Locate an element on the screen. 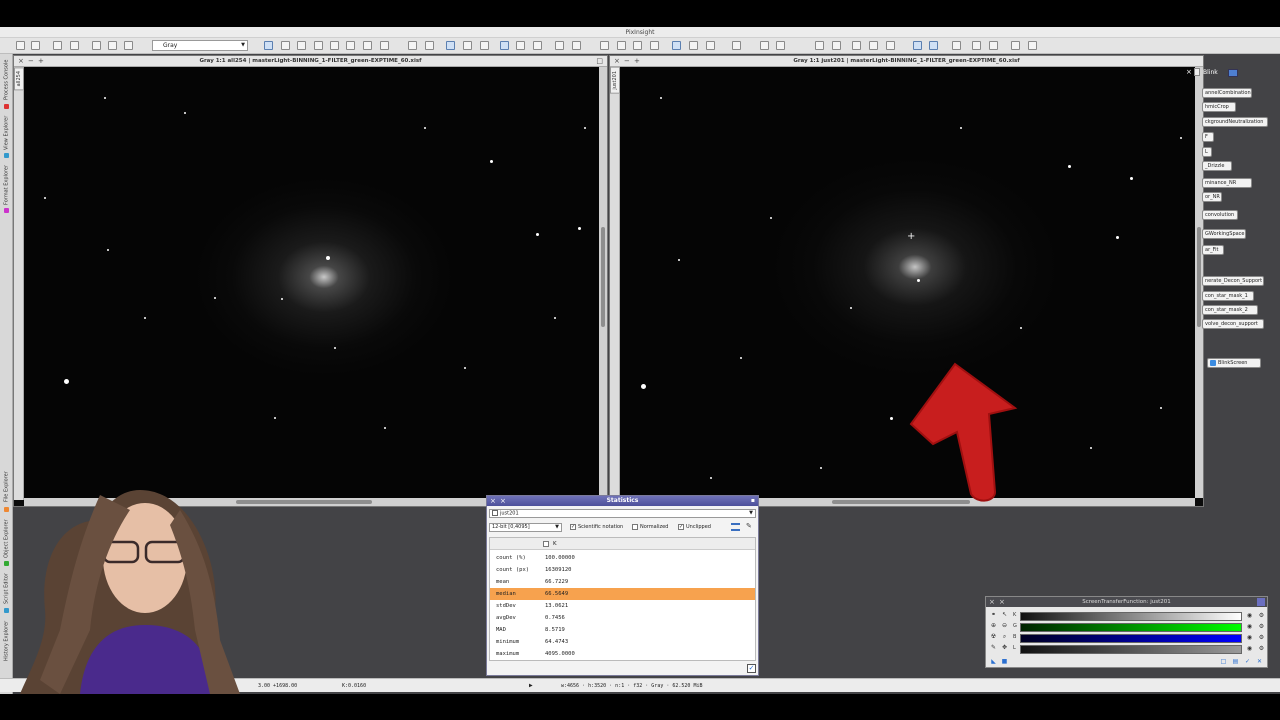 This screenshot has width=1280, height=720. zoom-out-icon is located at coordinates (429, 45).